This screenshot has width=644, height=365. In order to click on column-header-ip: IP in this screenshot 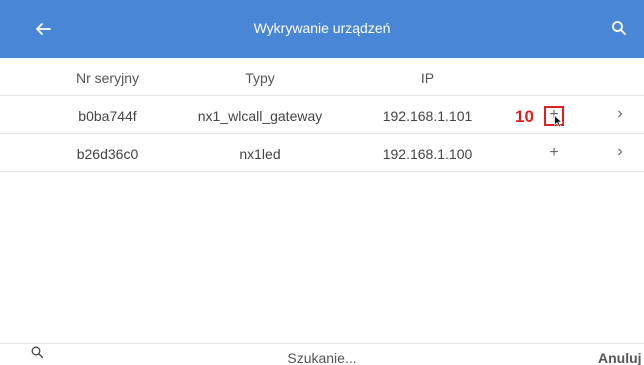, I will do `click(427, 78)`.